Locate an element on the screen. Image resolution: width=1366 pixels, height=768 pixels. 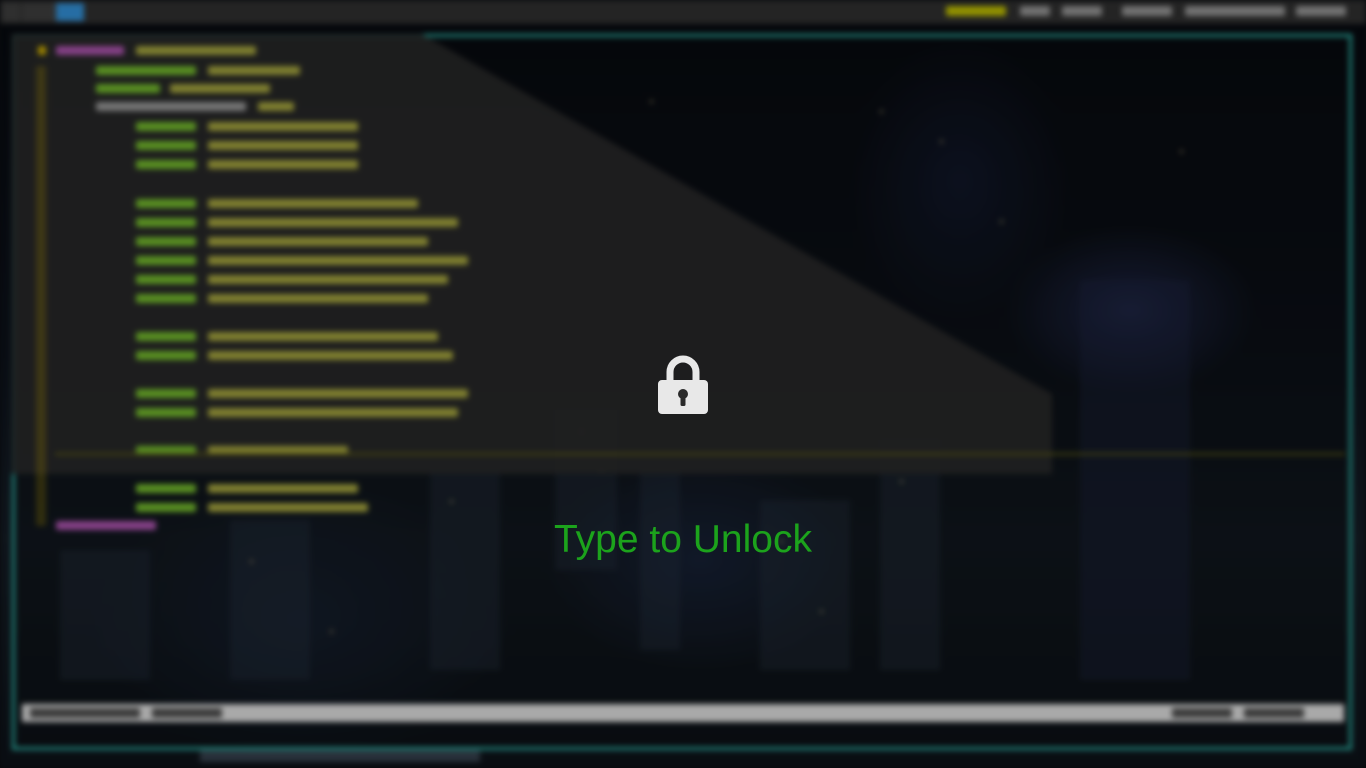
padlock-icon is located at coordinates (683, 384).